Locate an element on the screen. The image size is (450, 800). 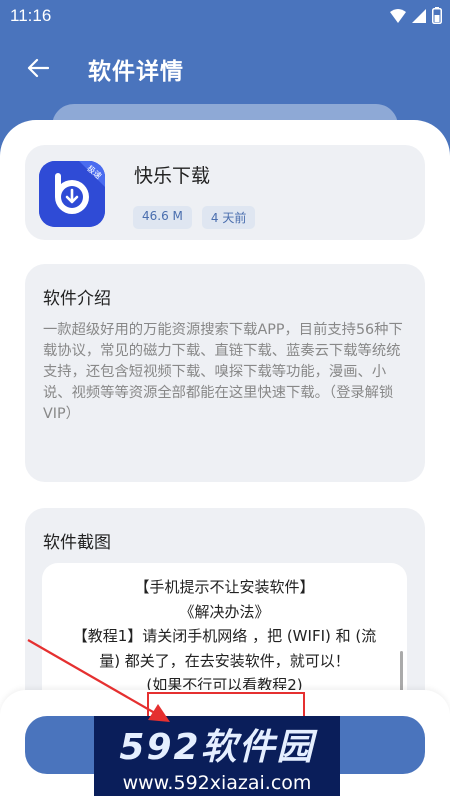
site-watermark: 592软件园 www.592xiazai.com is located at coordinates (217, 756).